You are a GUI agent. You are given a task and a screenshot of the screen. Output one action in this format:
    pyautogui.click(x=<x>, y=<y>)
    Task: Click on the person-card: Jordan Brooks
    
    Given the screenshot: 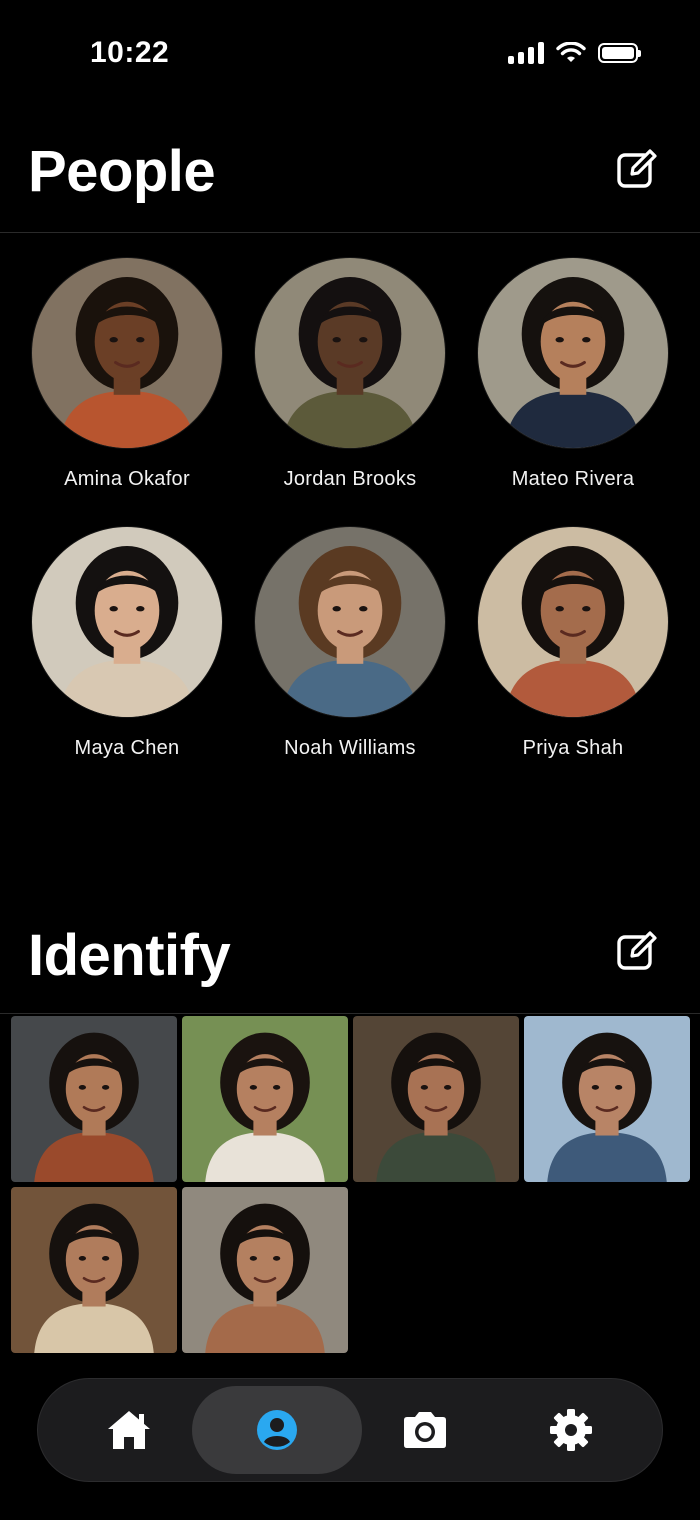 What is the action you would take?
    pyautogui.click(x=350, y=374)
    